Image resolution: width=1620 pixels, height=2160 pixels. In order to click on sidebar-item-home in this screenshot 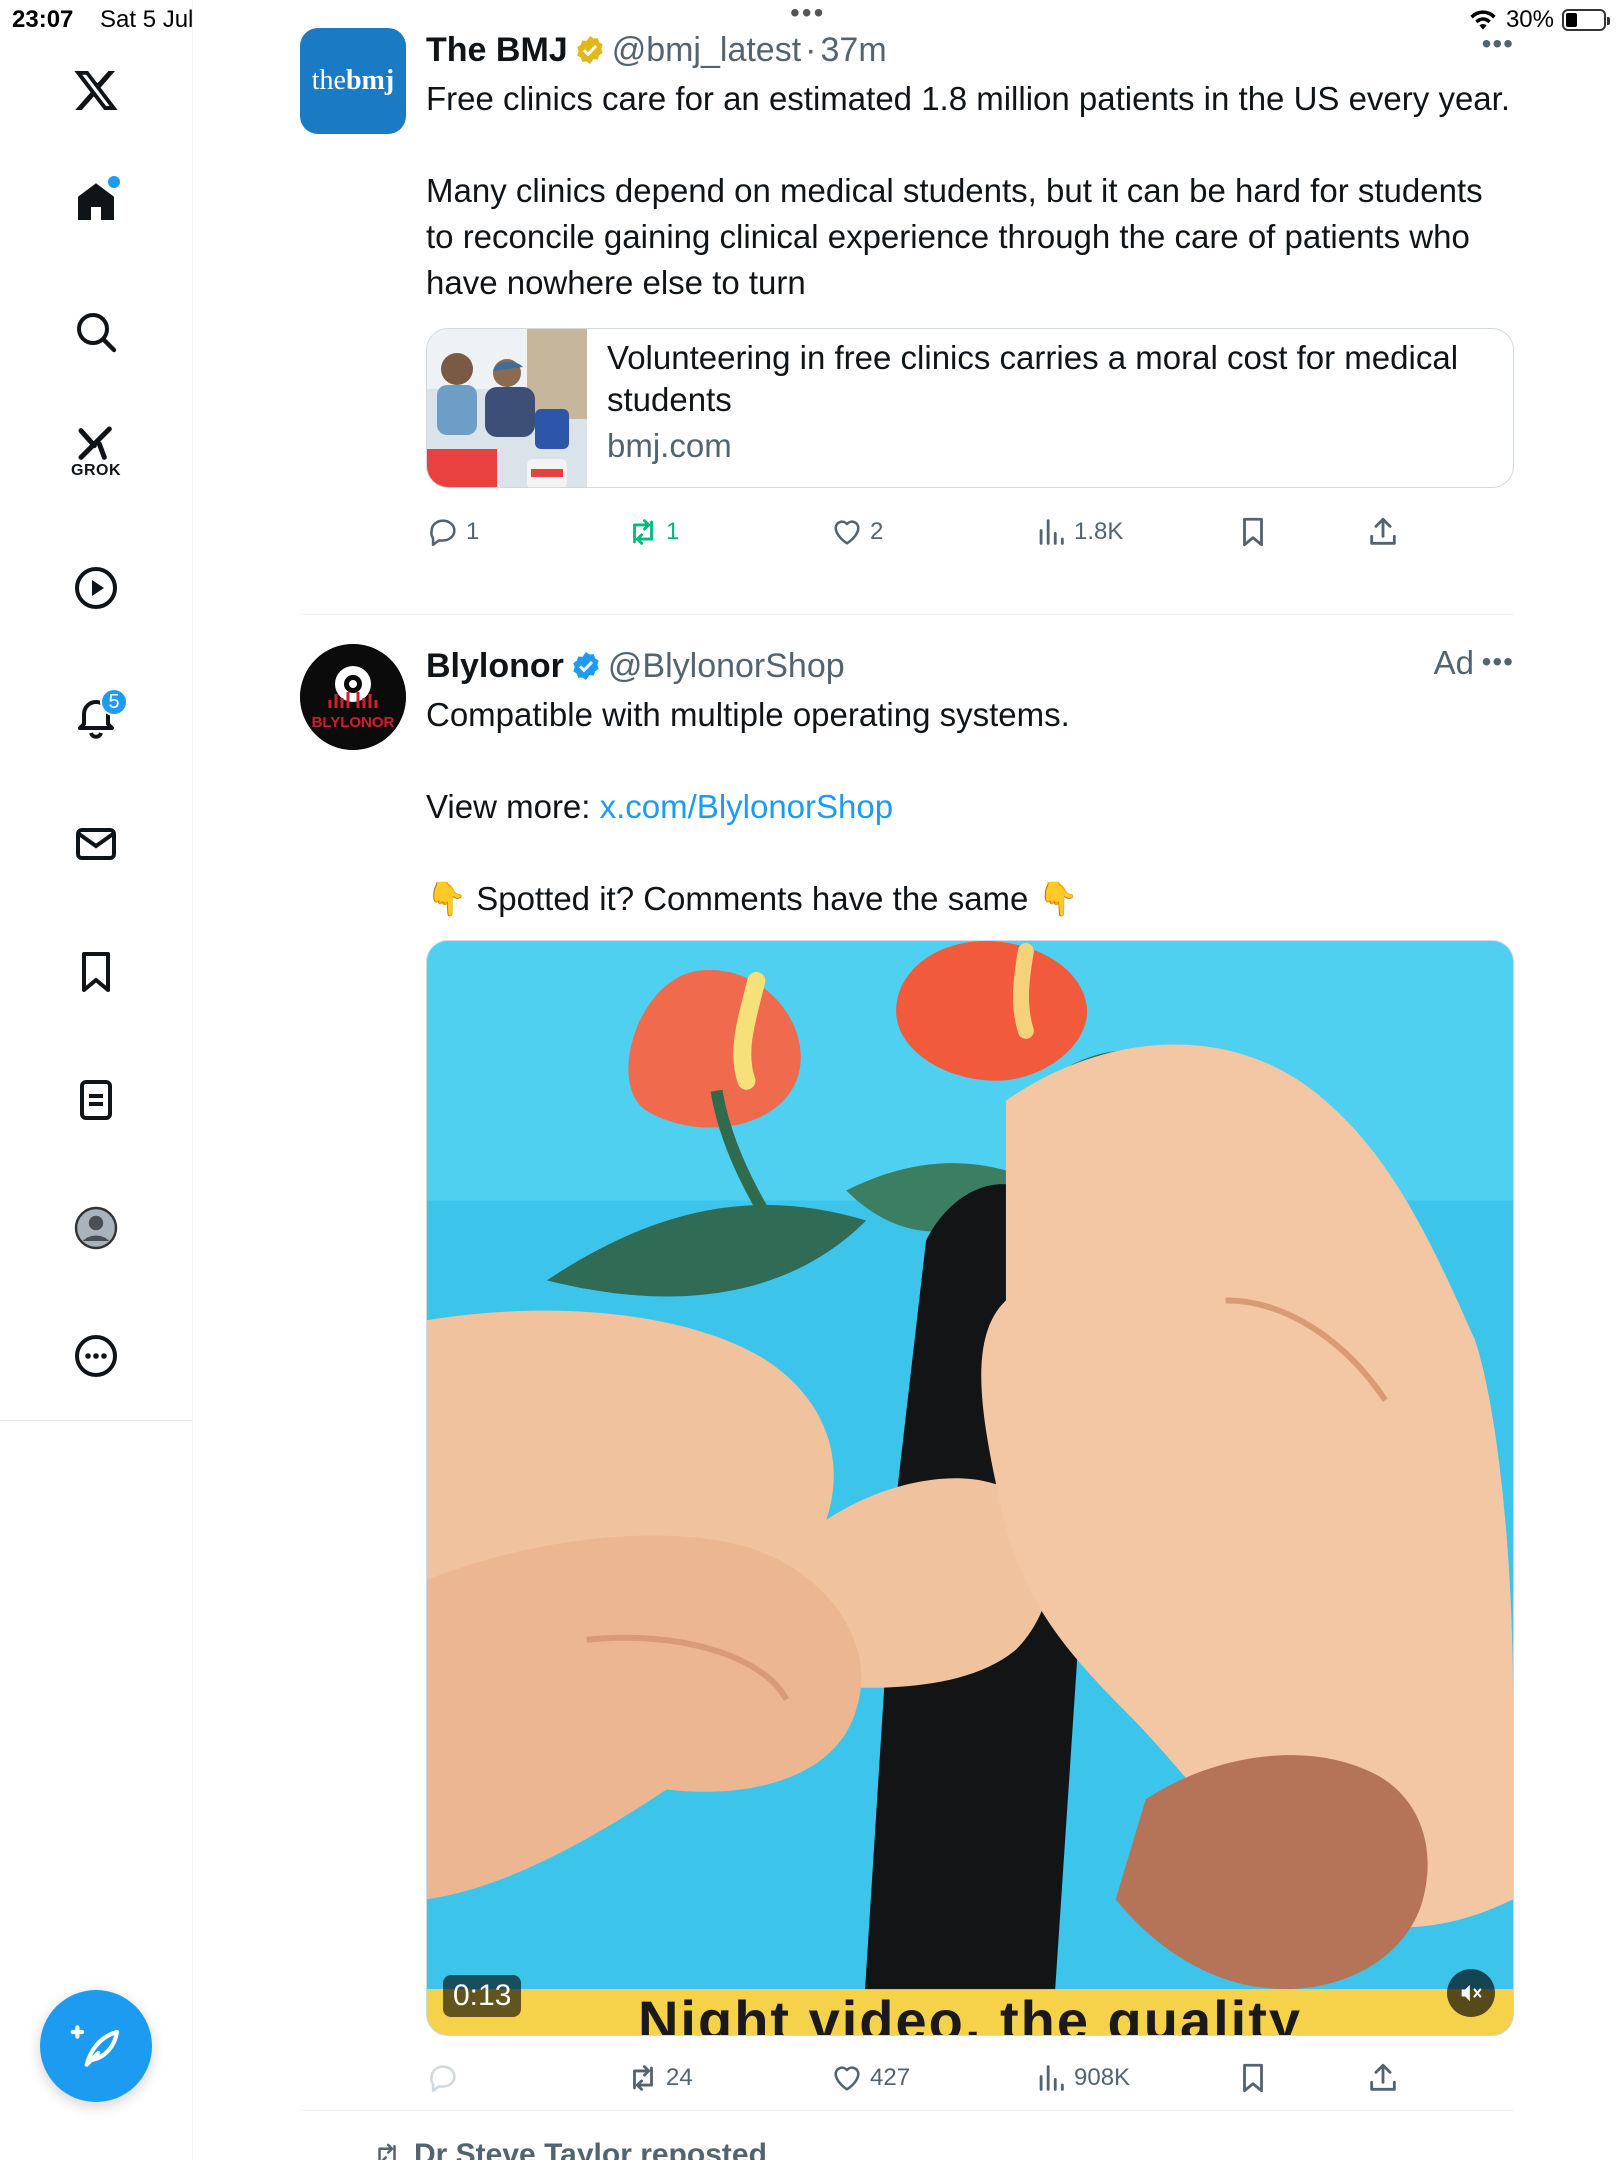, I will do `click(96, 202)`.